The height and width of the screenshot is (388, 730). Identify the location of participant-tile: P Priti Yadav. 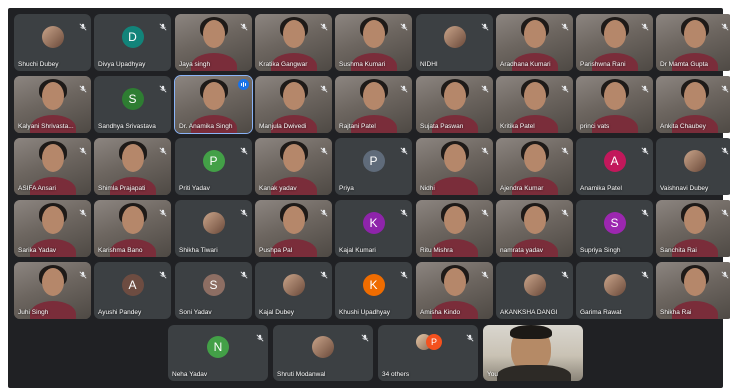
(213, 166).